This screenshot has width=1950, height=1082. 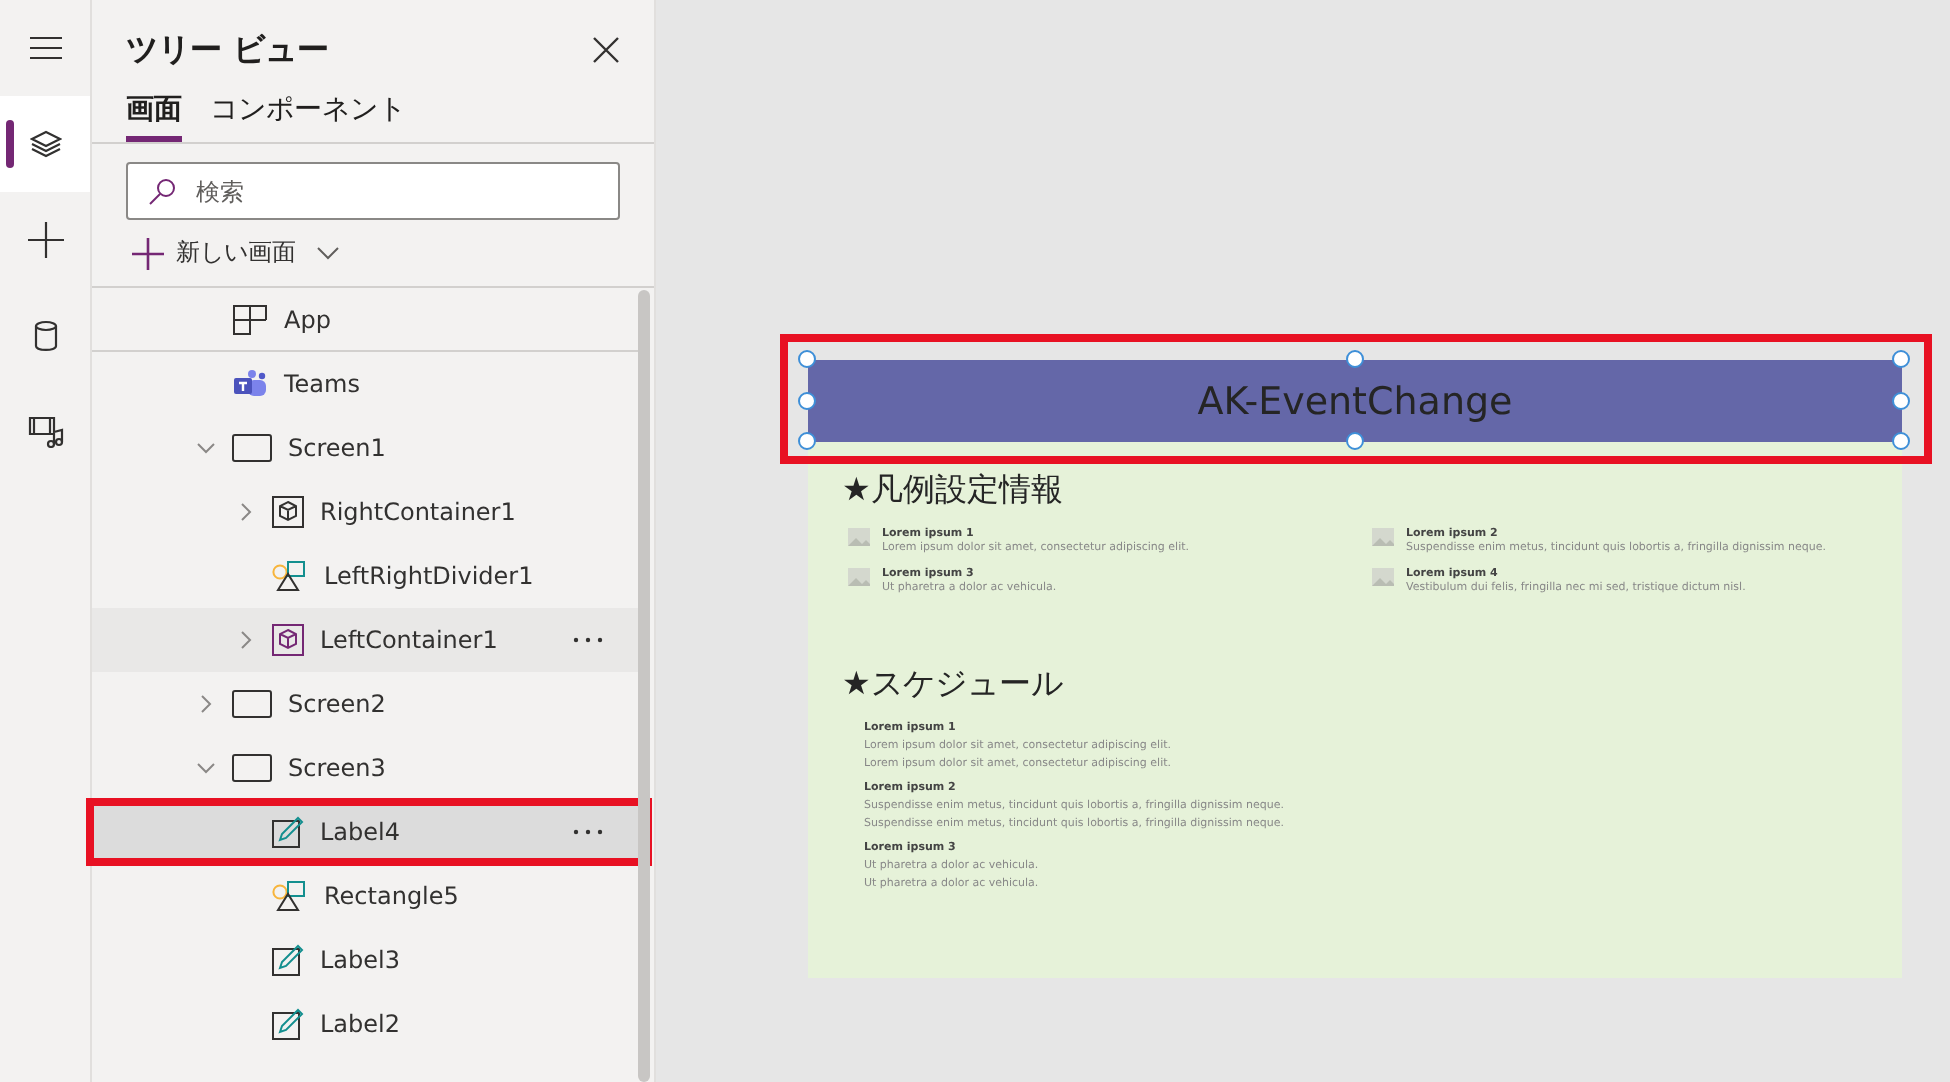 I want to click on tree-item: Rectangle5, so click(x=366, y=896).